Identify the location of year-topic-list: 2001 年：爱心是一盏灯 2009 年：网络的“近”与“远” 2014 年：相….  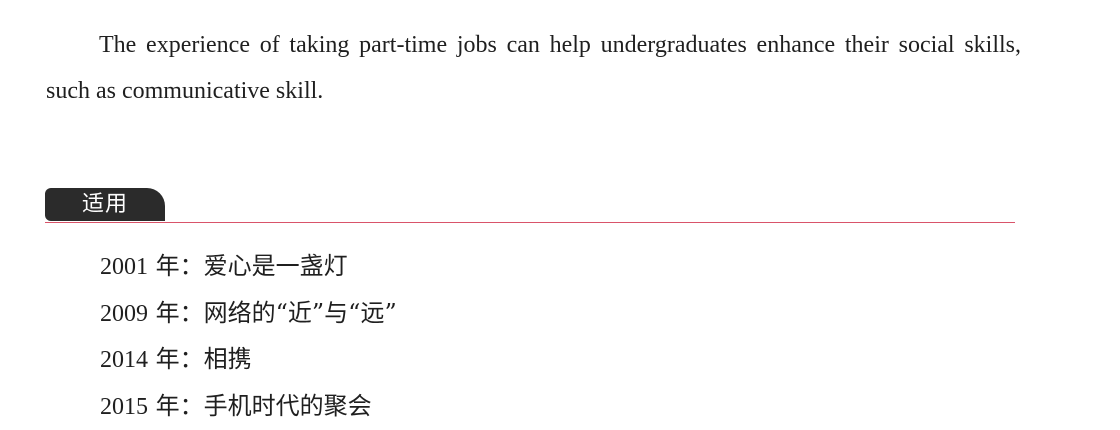
(248, 336).